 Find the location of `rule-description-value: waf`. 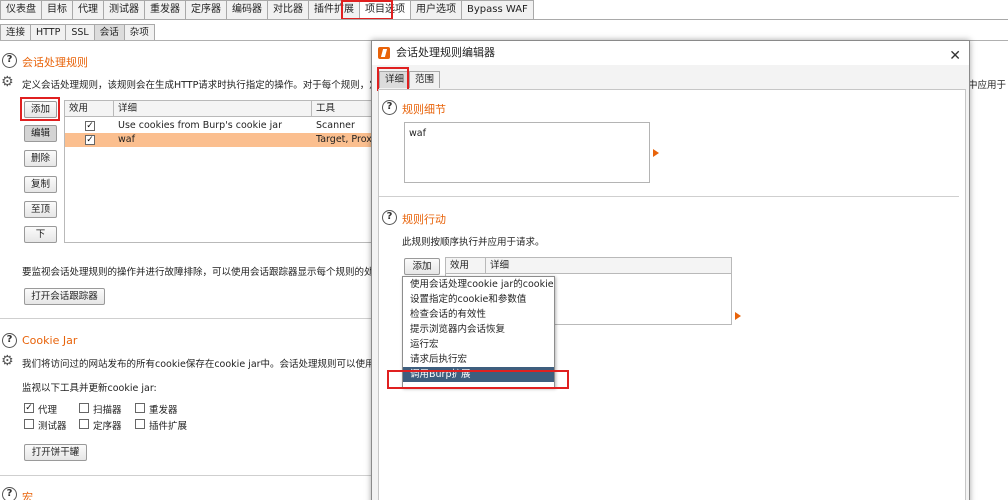

rule-description-value: waf is located at coordinates (417, 133).